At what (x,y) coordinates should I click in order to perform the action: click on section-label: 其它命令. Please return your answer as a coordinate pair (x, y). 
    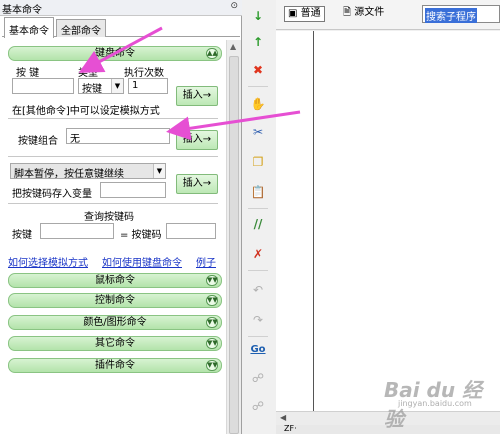
    Looking at the image, I should click on (115, 343).